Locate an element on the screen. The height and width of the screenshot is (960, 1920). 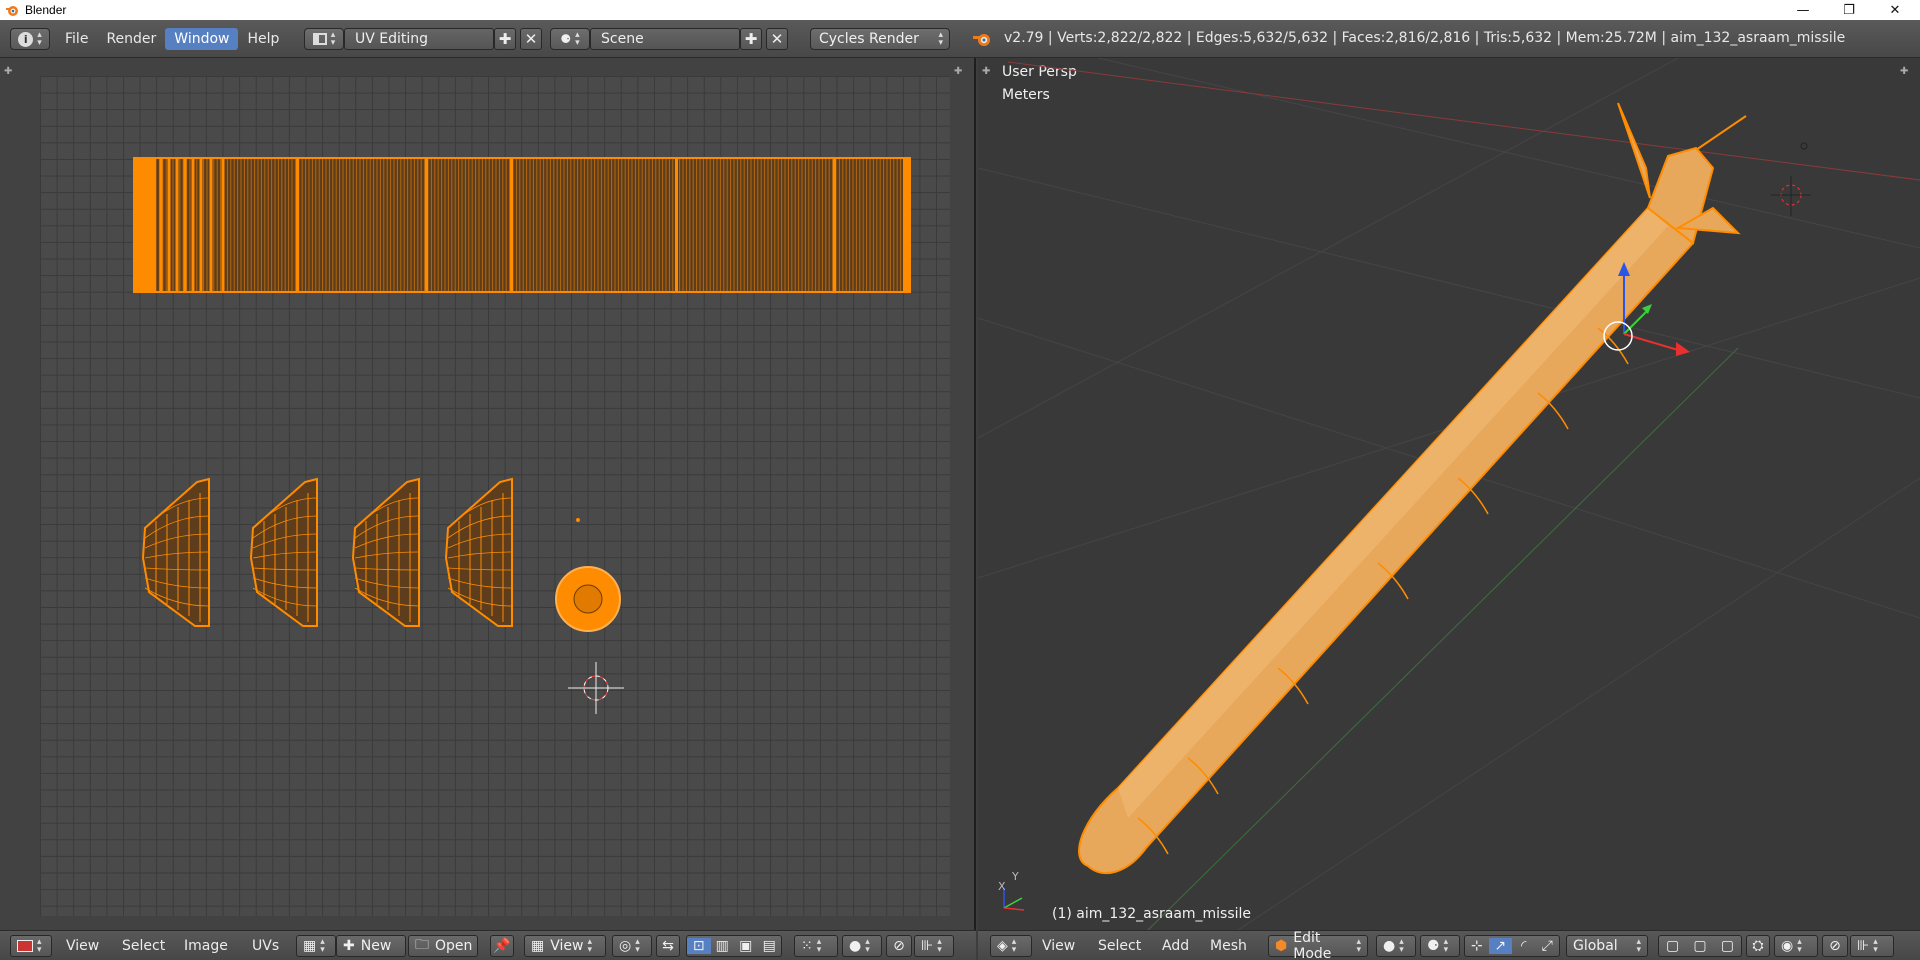
delete-scene-button: ✕ is located at coordinates (777, 39).